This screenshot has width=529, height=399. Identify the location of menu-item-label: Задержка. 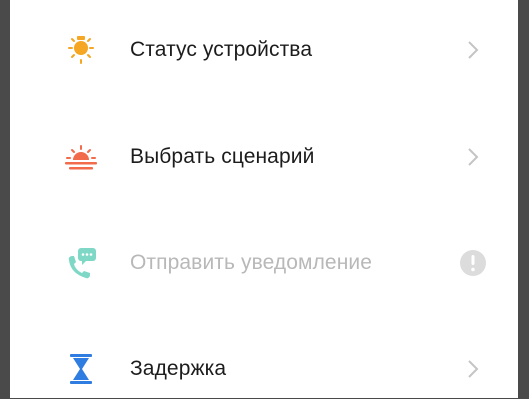
(178, 368).